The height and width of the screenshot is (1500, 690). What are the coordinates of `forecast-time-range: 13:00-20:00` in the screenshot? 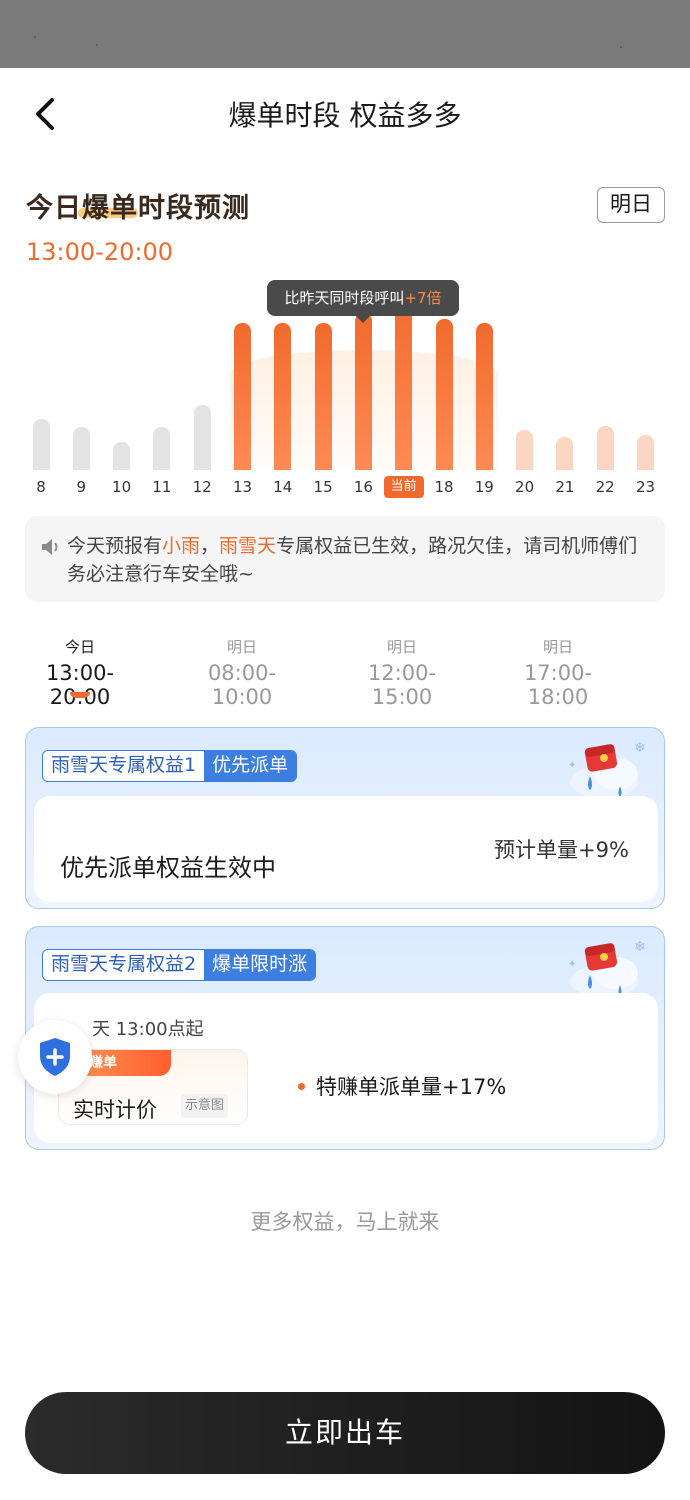 It's located at (99, 252).